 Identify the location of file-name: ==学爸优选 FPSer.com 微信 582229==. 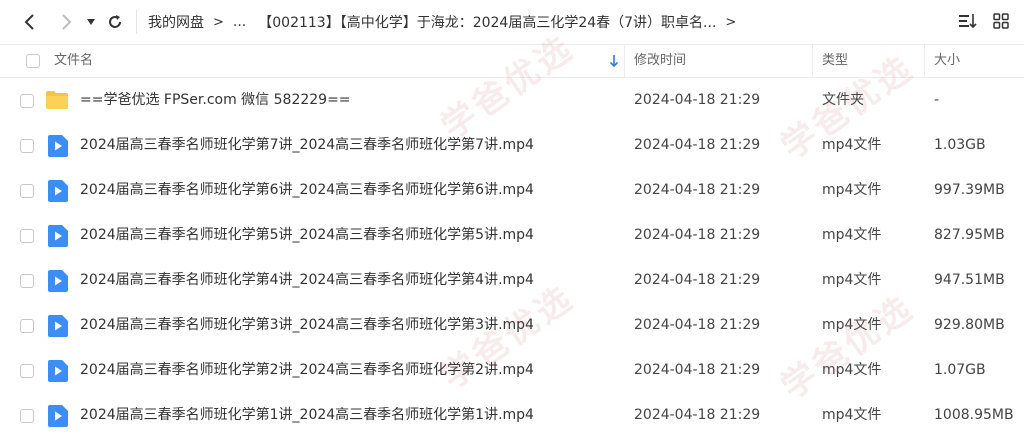
(215, 100).